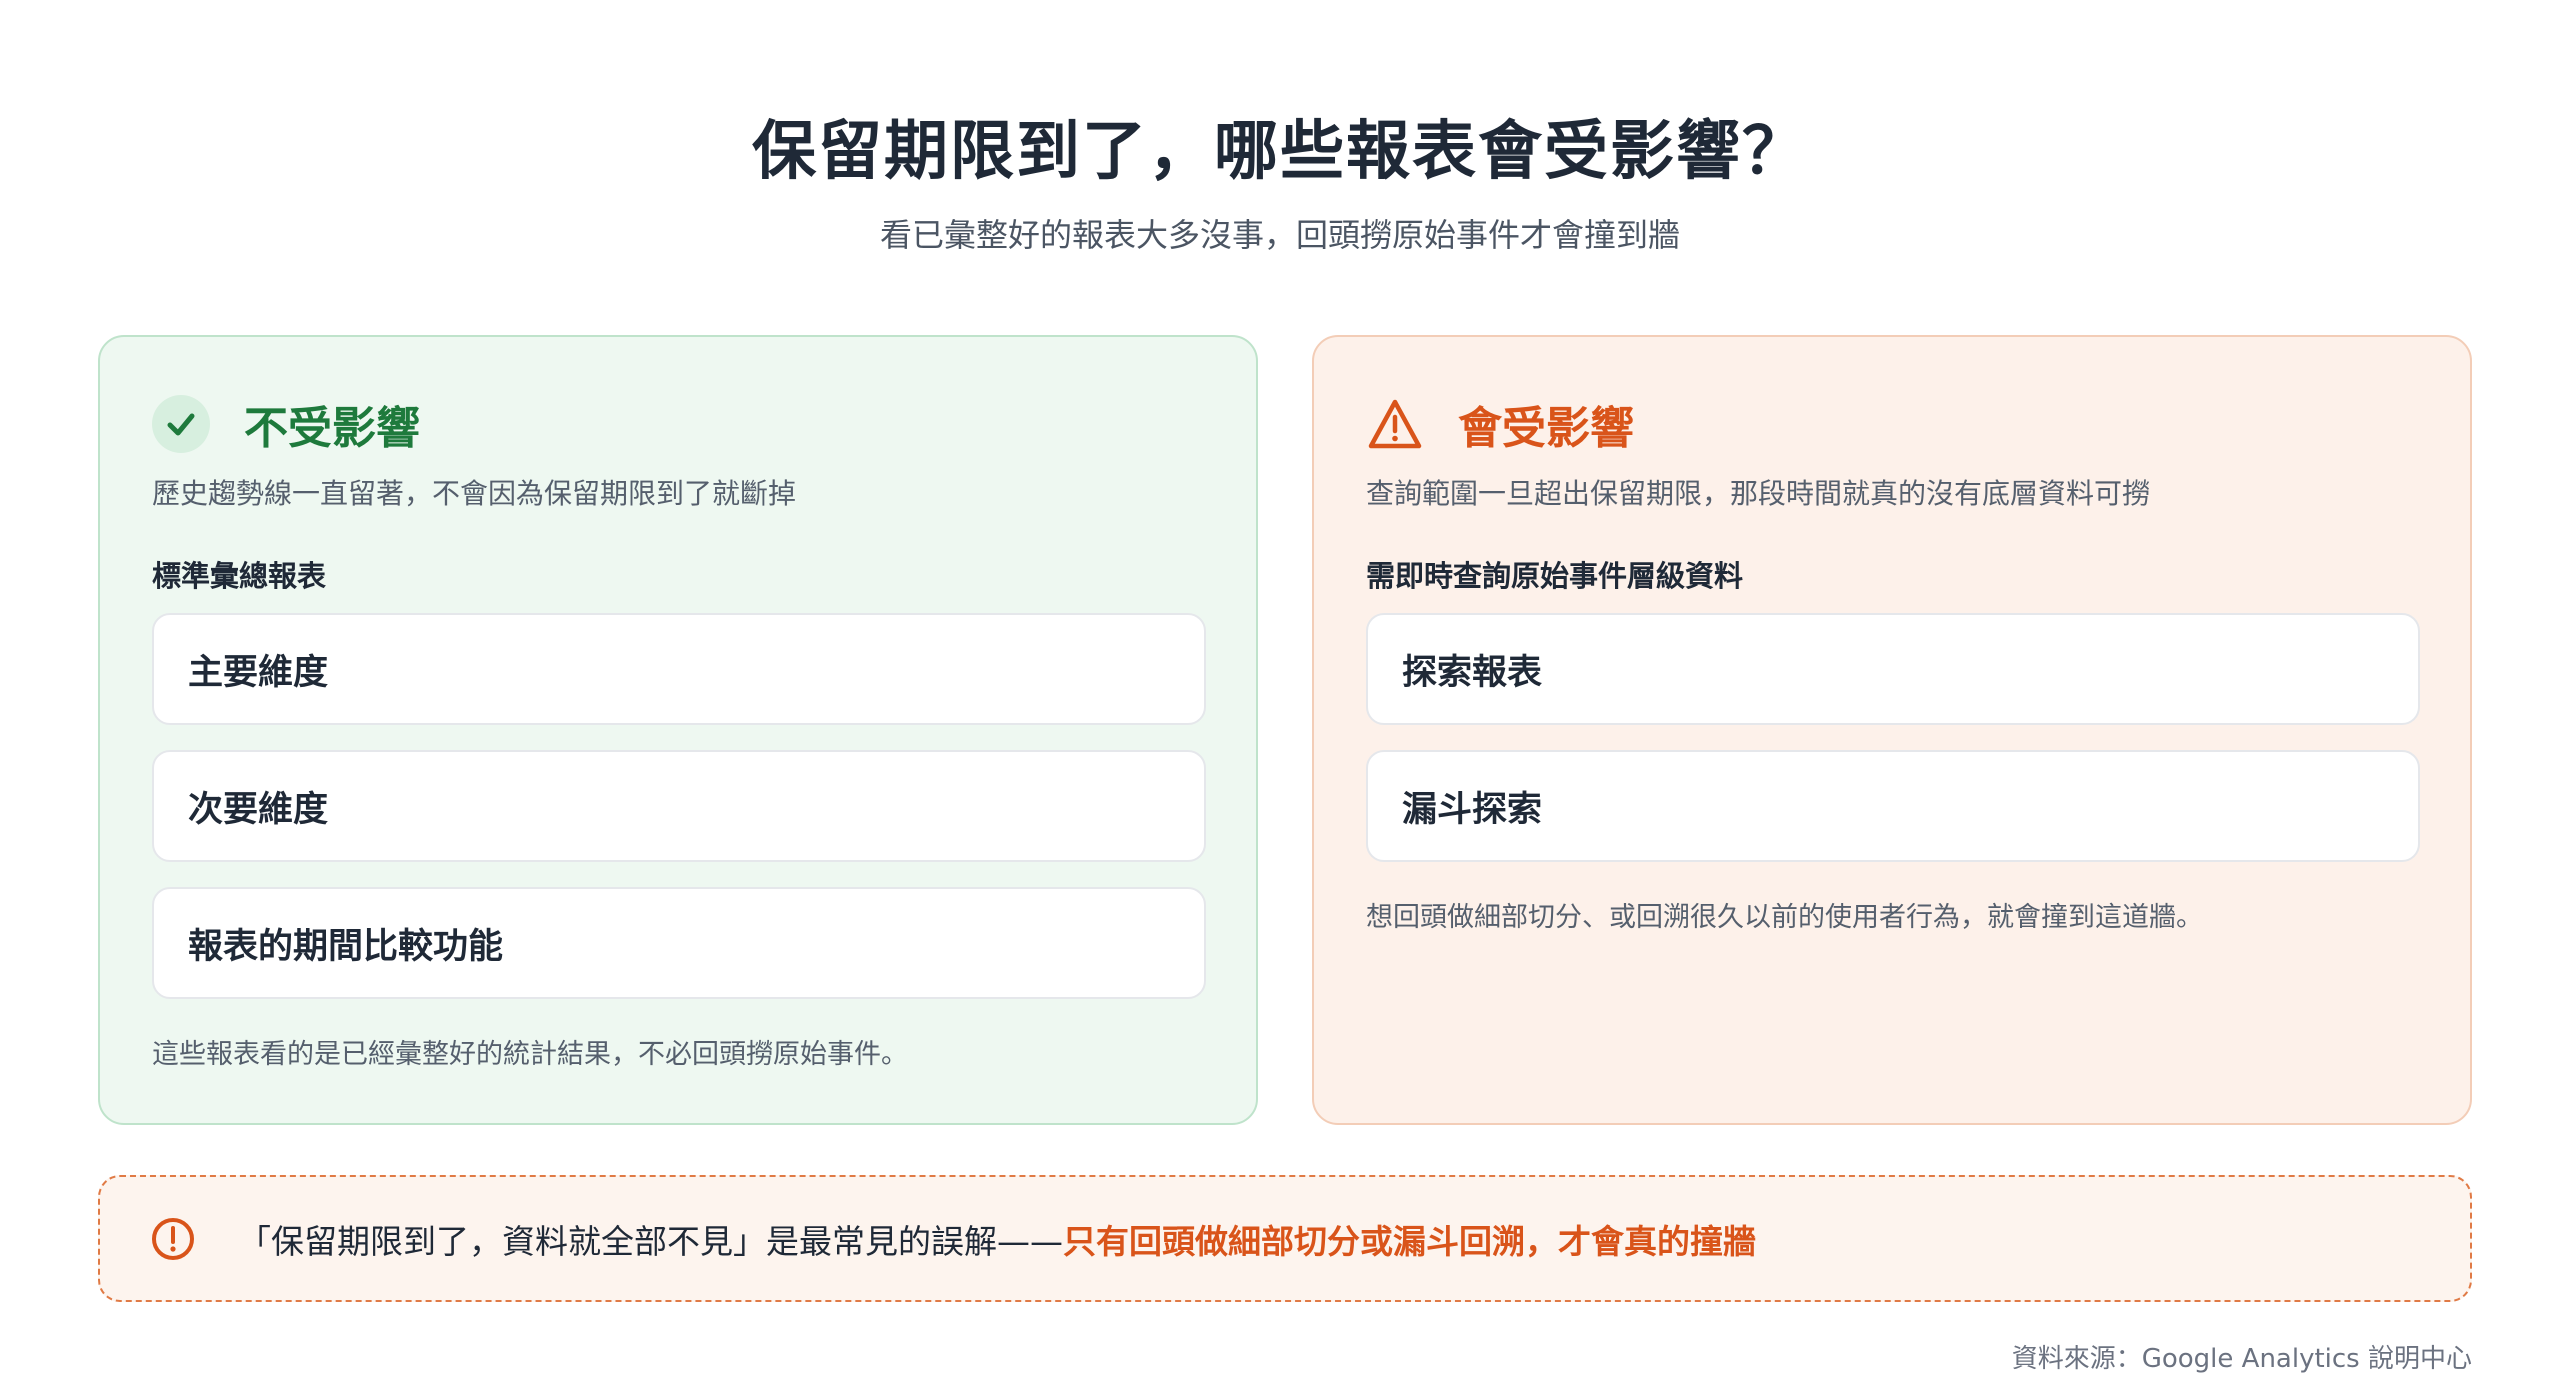 The image size is (2560, 1391). Describe the element at coordinates (679, 669) in the screenshot. I see `unaffected-item: 主要維度` at that location.